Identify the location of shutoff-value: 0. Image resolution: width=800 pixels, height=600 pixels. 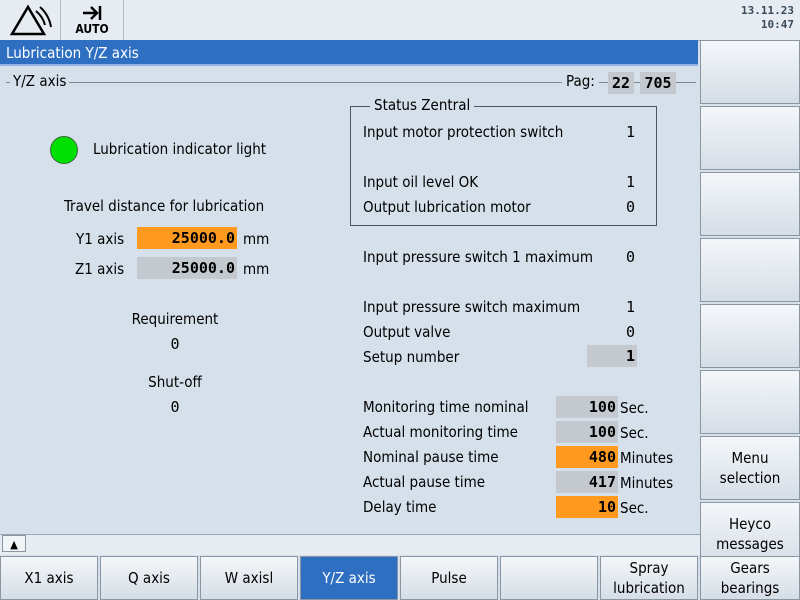
(175, 407).